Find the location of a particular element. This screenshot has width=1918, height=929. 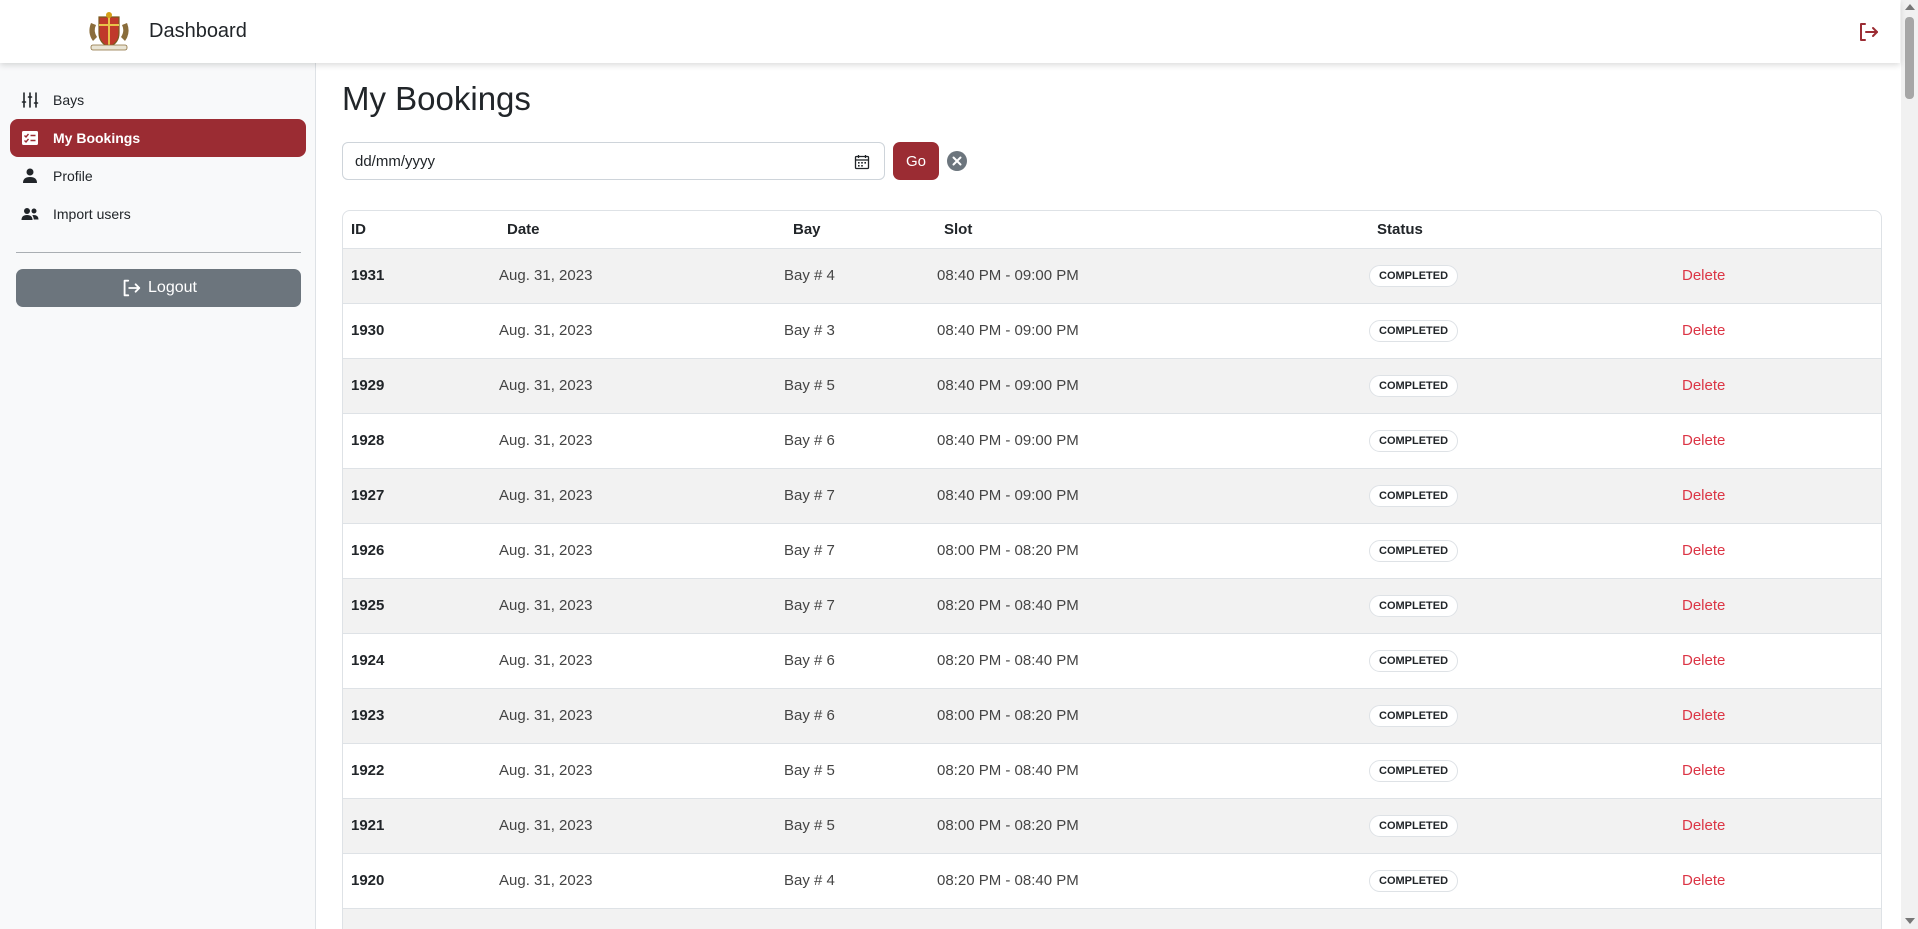

column-header-slot: Slot is located at coordinates (958, 229).